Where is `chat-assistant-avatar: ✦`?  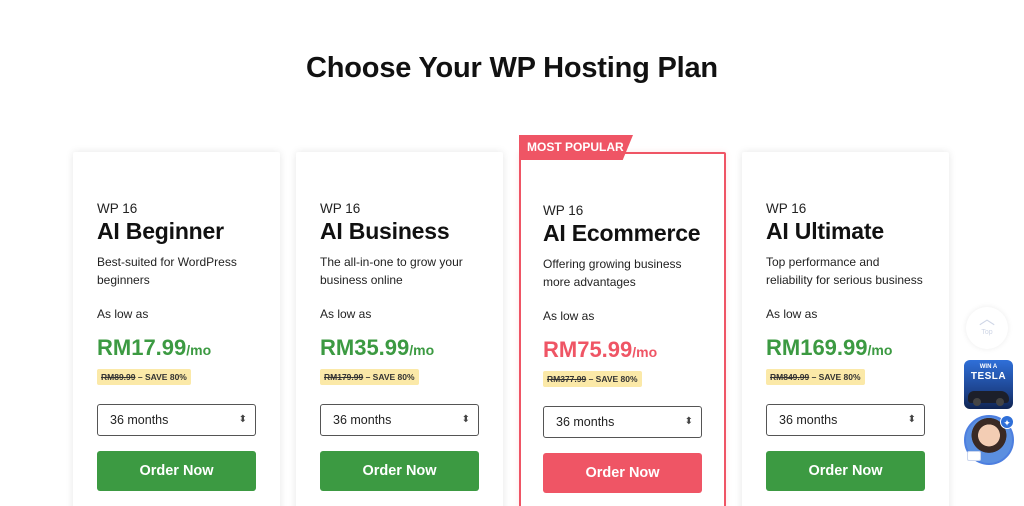
chat-assistant-avatar: ✦ is located at coordinates (989, 440).